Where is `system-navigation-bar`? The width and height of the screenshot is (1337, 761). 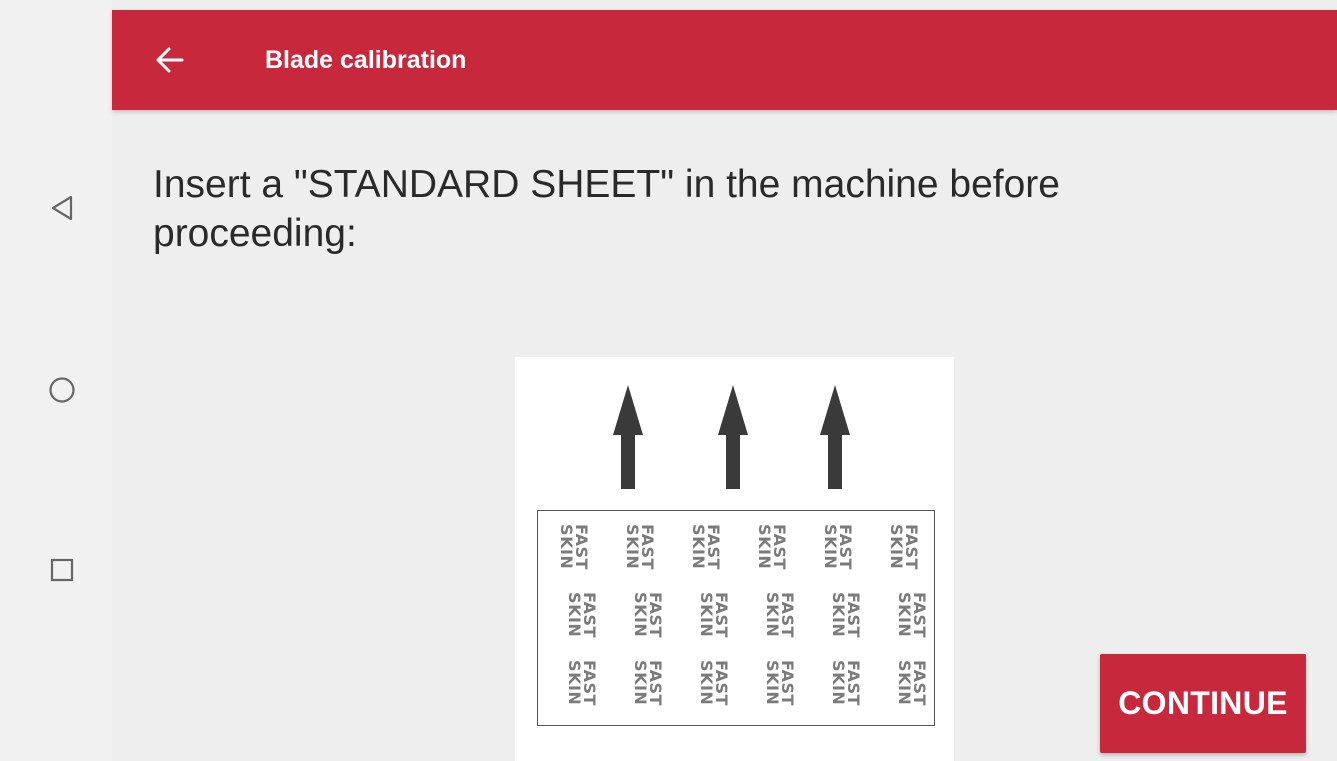 system-navigation-bar is located at coordinates (56, 380).